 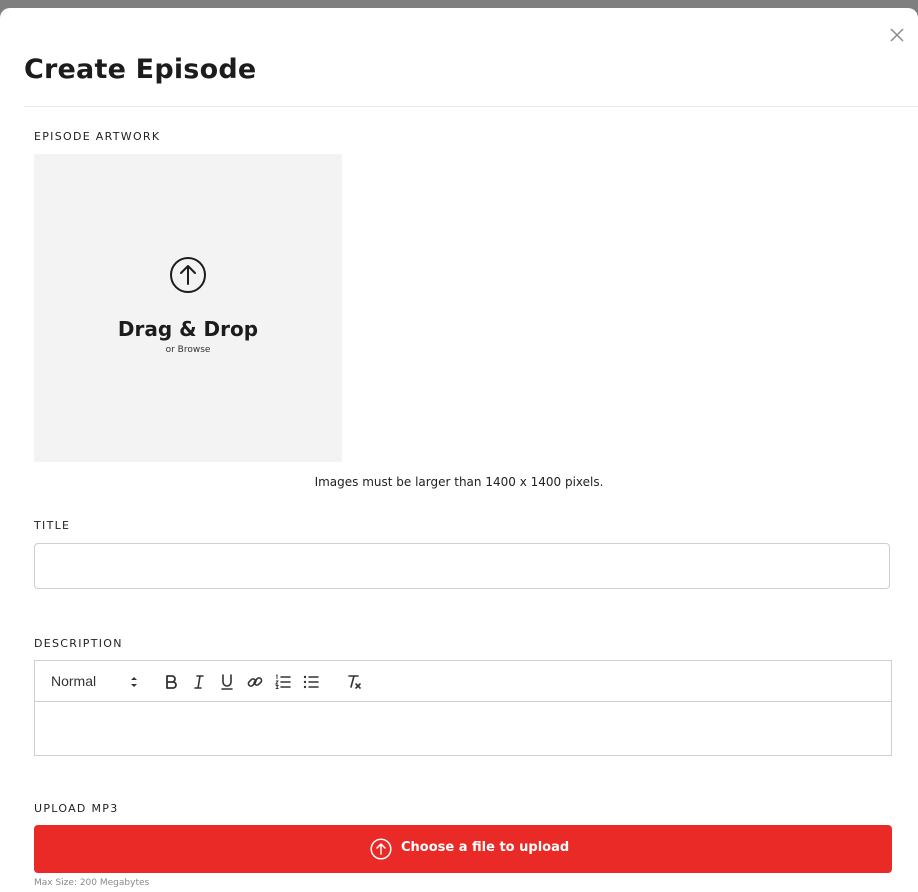 What do you see at coordinates (52, 525) in the screenshot?
I see `title-label: TITLE` at bounding box center [52, 525].